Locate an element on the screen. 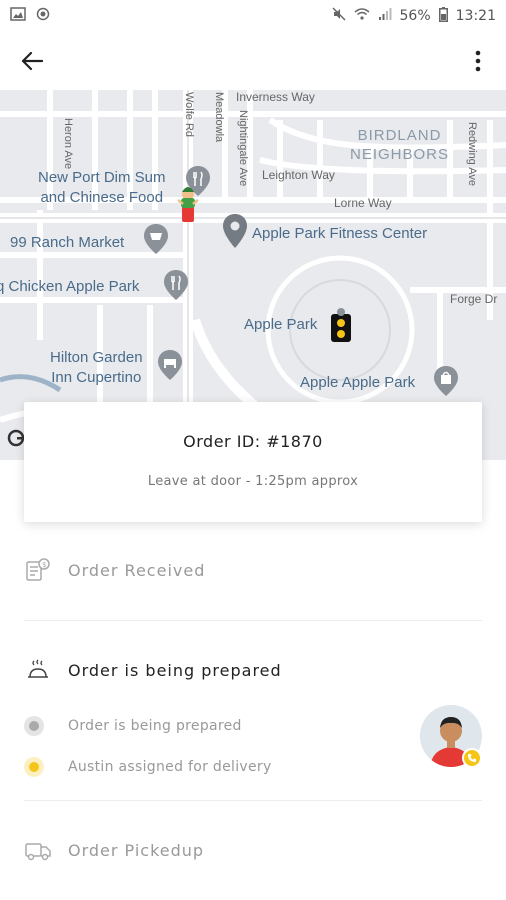 This screenshot has width=506, height=900. place-label-ranch: 99 Ranch Market is located at coordinates (67, 242).